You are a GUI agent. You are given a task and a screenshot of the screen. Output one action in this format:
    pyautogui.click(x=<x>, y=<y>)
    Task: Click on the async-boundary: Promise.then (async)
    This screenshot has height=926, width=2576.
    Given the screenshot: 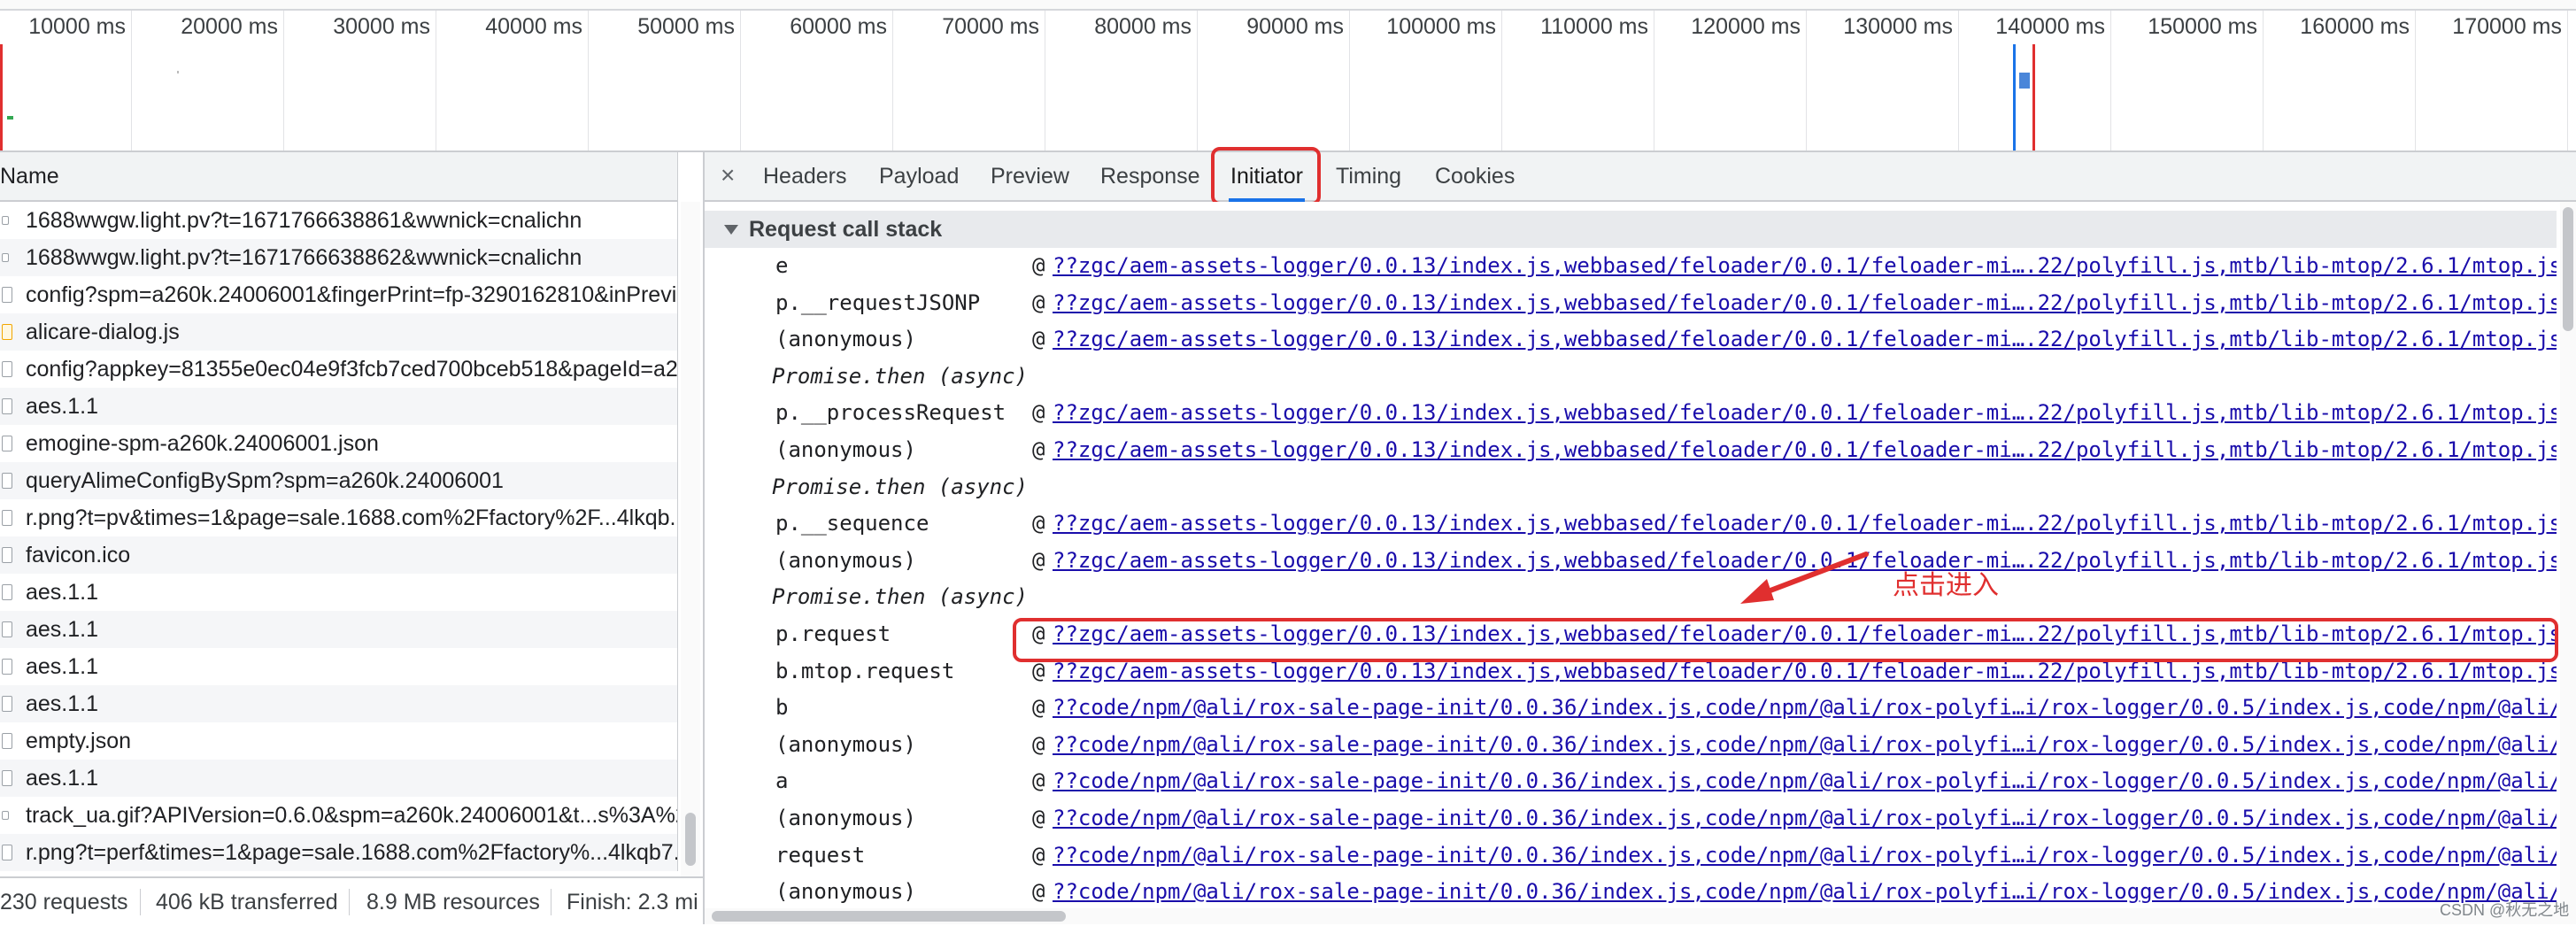 What is the action you would take?
    pyautogui.click(x=1631, y=487)
    